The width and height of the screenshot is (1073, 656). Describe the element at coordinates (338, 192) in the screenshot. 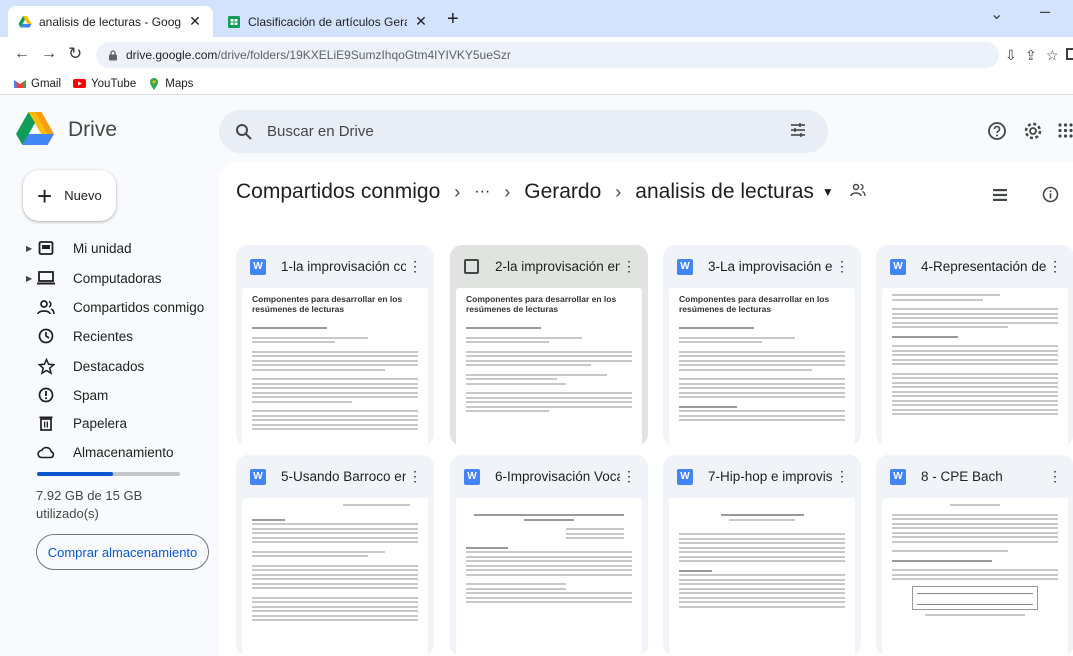

I see `breadcrumb-root: Compartidos conmigo` at that location.